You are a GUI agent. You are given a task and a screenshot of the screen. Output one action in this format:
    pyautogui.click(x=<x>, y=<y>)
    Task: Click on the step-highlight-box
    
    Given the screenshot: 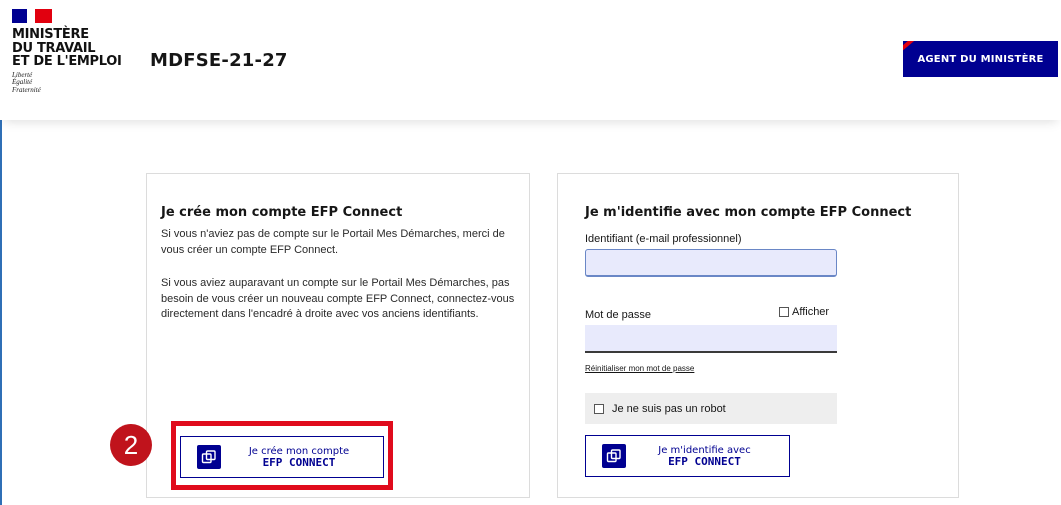 What is the action you would take?
    pyautogui.click(x=282, y=455)
    